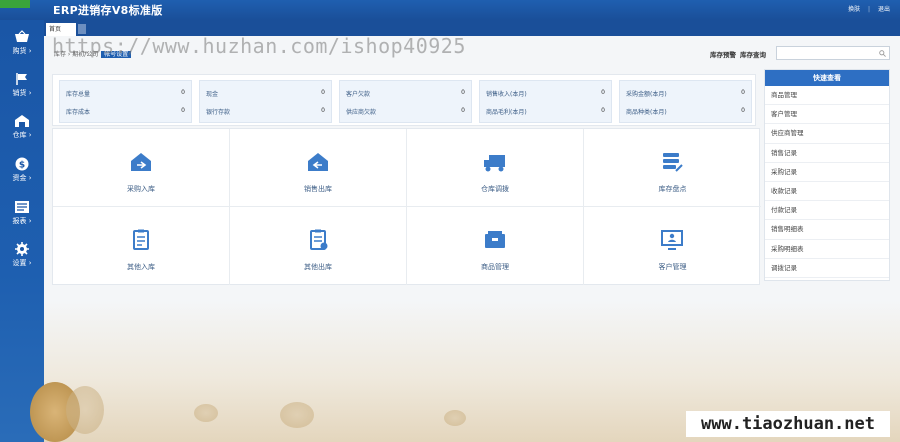 This screenshot has width=900, height=442. What do you see at coordinates (141, 189) in the screenshot?
I see `shortcut-label: 采购入库` at bounding box center [141, 189].